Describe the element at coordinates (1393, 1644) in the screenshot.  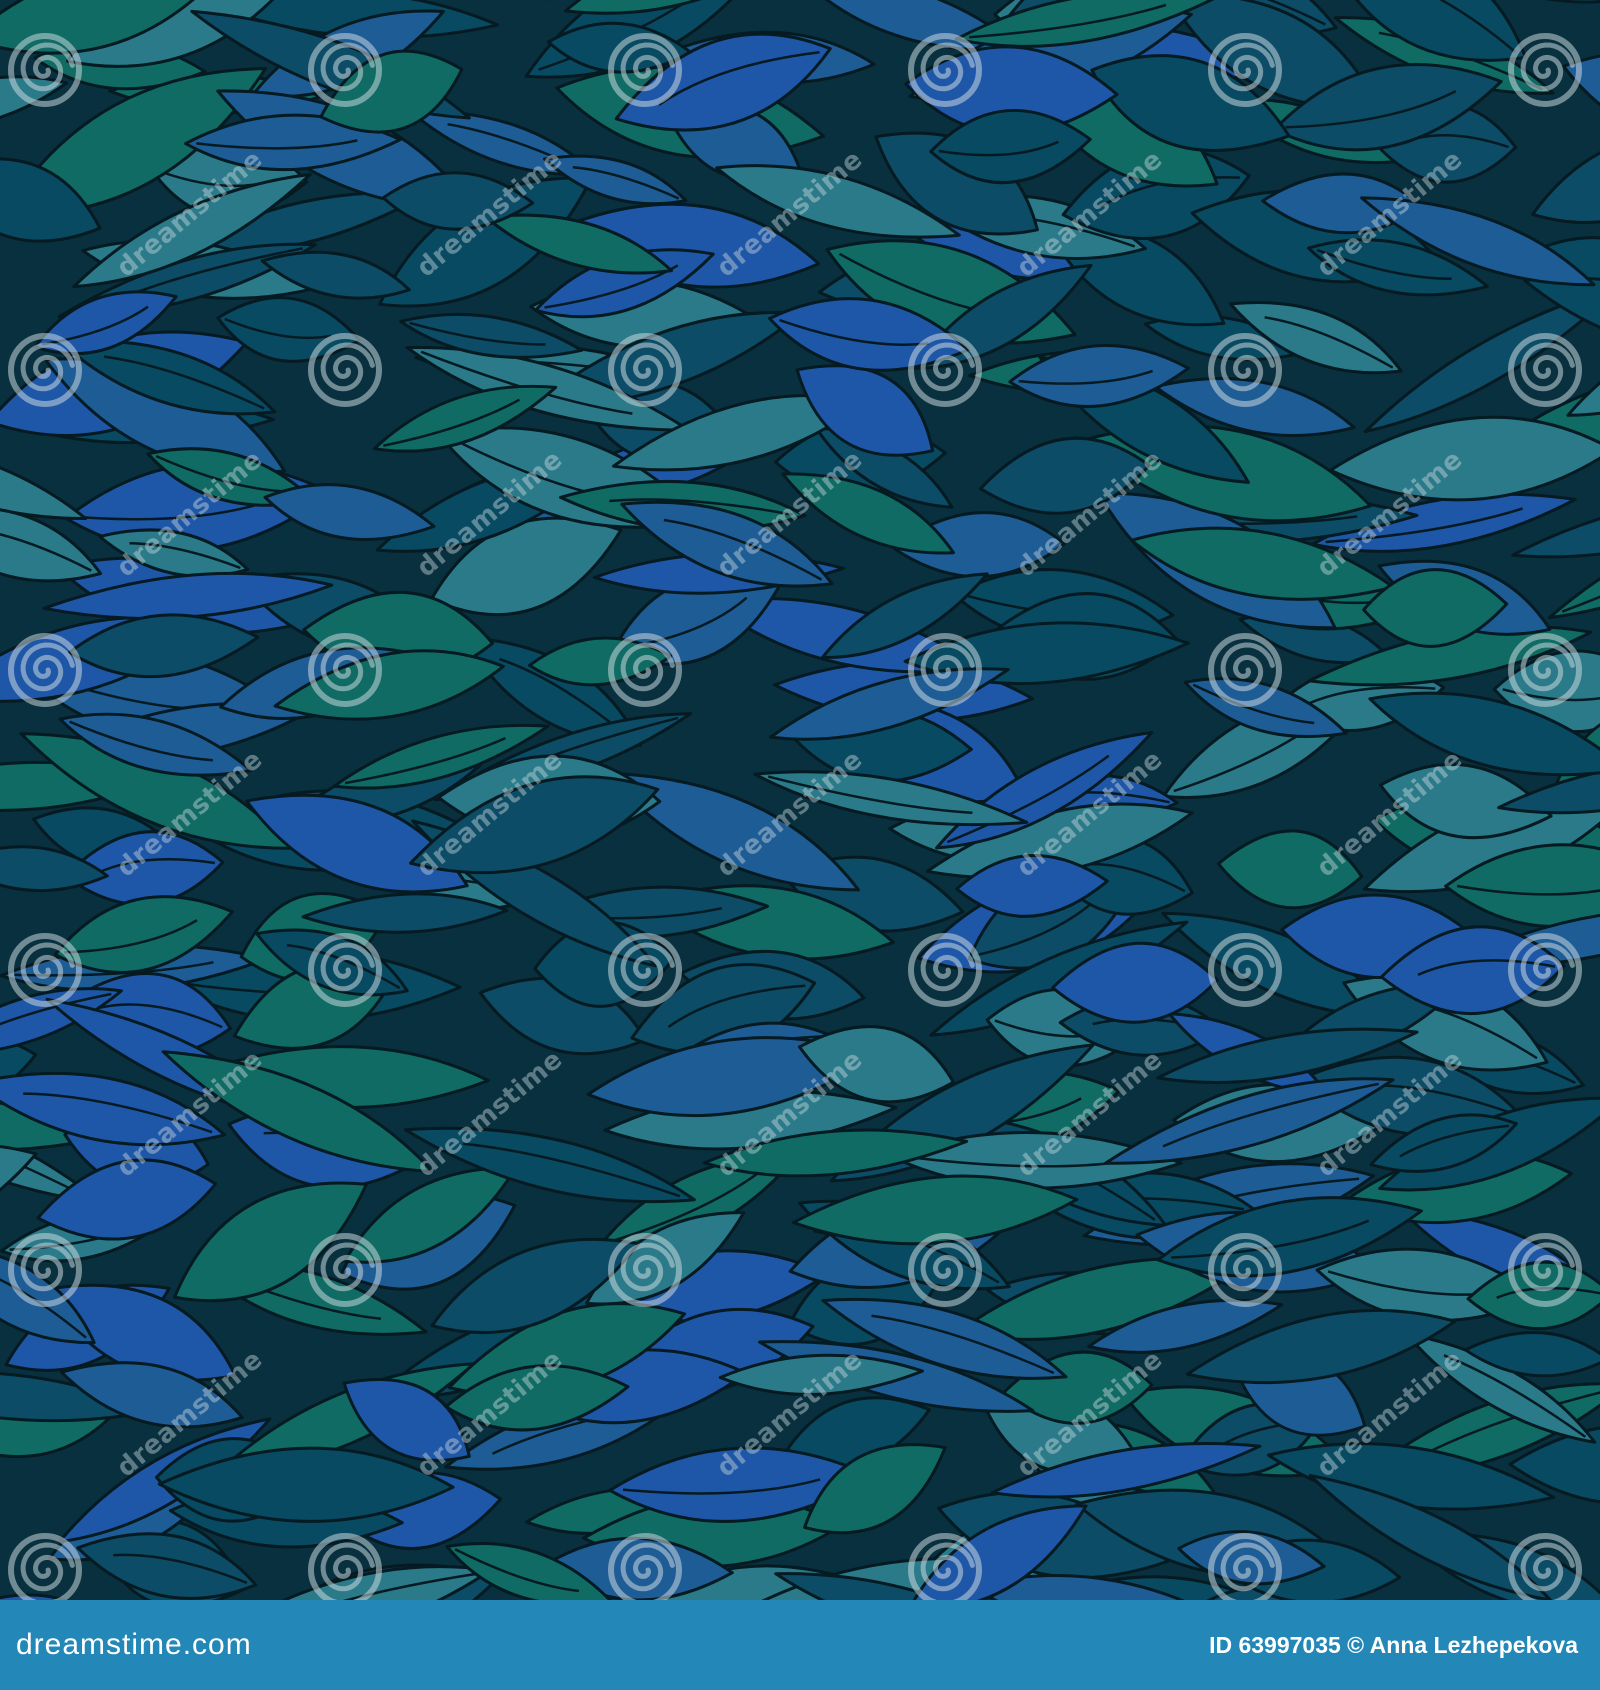
I see `image-credit: ID 63997035 © Anna Lezhepekova` at that location.